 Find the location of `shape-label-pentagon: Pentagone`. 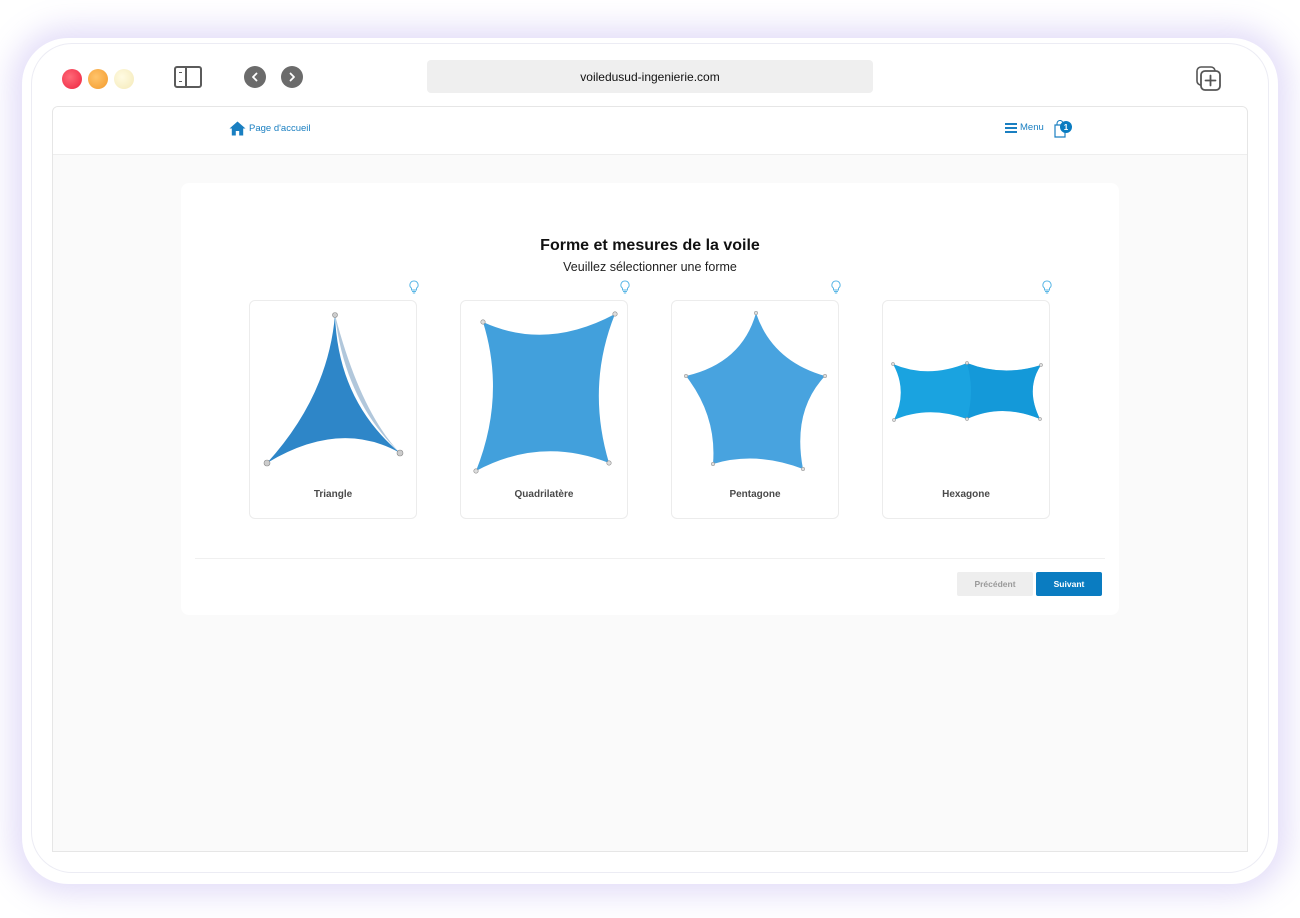

shape-label-pentagon: Pentagone is located at coordinates (755, 494).